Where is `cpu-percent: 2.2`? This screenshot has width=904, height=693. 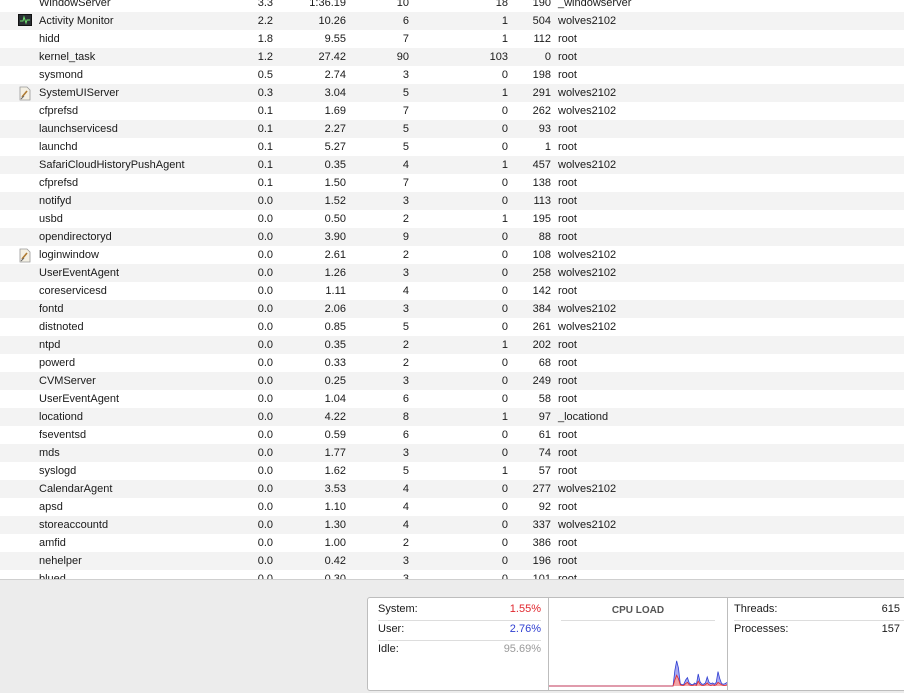
cpu-percent: 2.2 is located at coordinates (265, 21).